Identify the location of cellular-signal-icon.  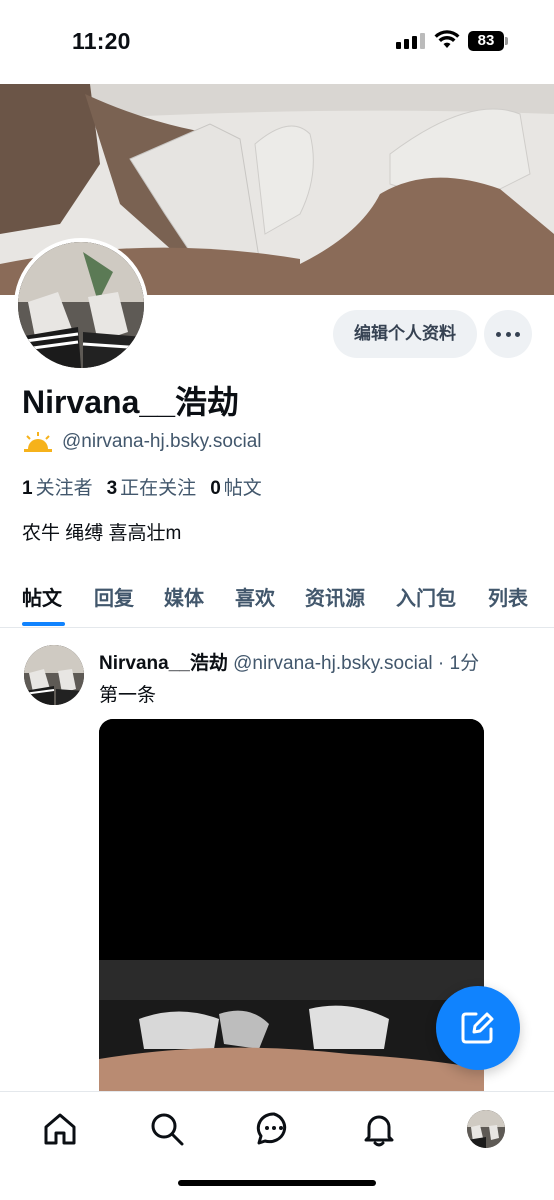
(411, 41).